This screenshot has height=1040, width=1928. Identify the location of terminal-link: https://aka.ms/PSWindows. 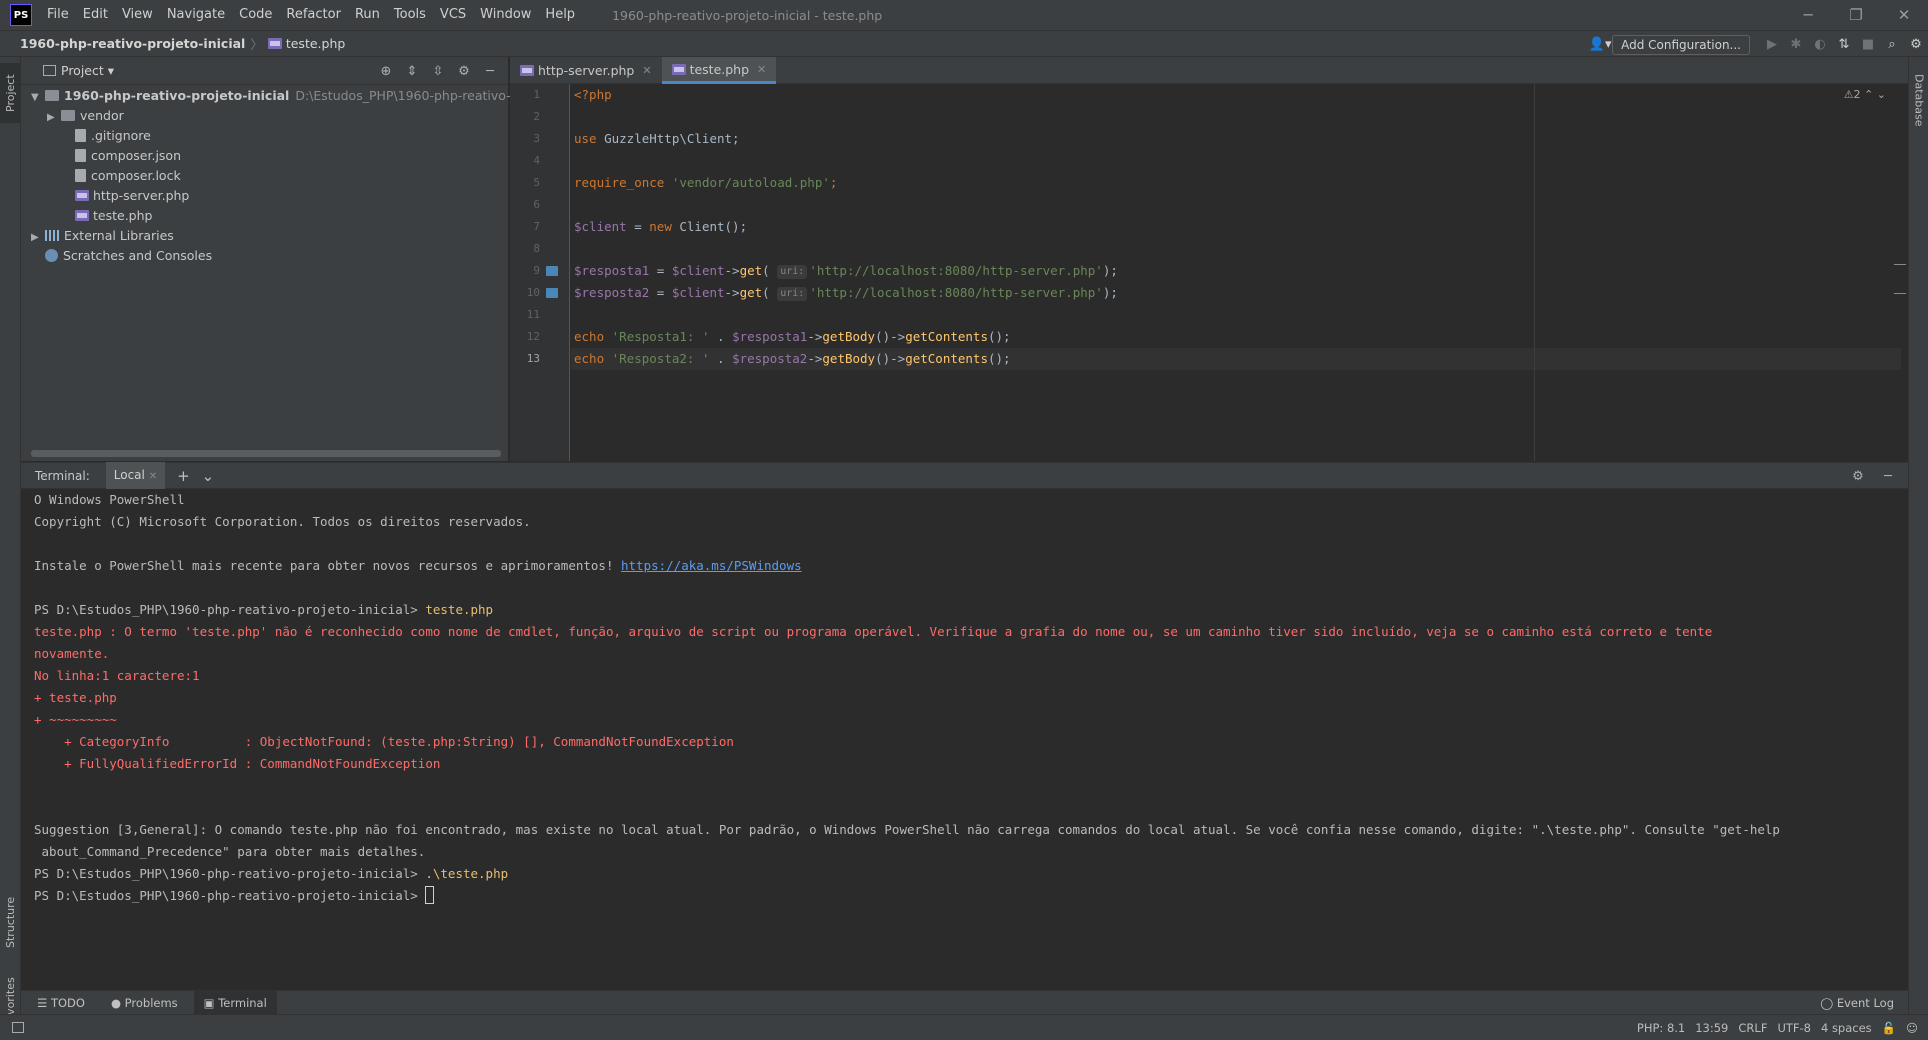
(711, 565).